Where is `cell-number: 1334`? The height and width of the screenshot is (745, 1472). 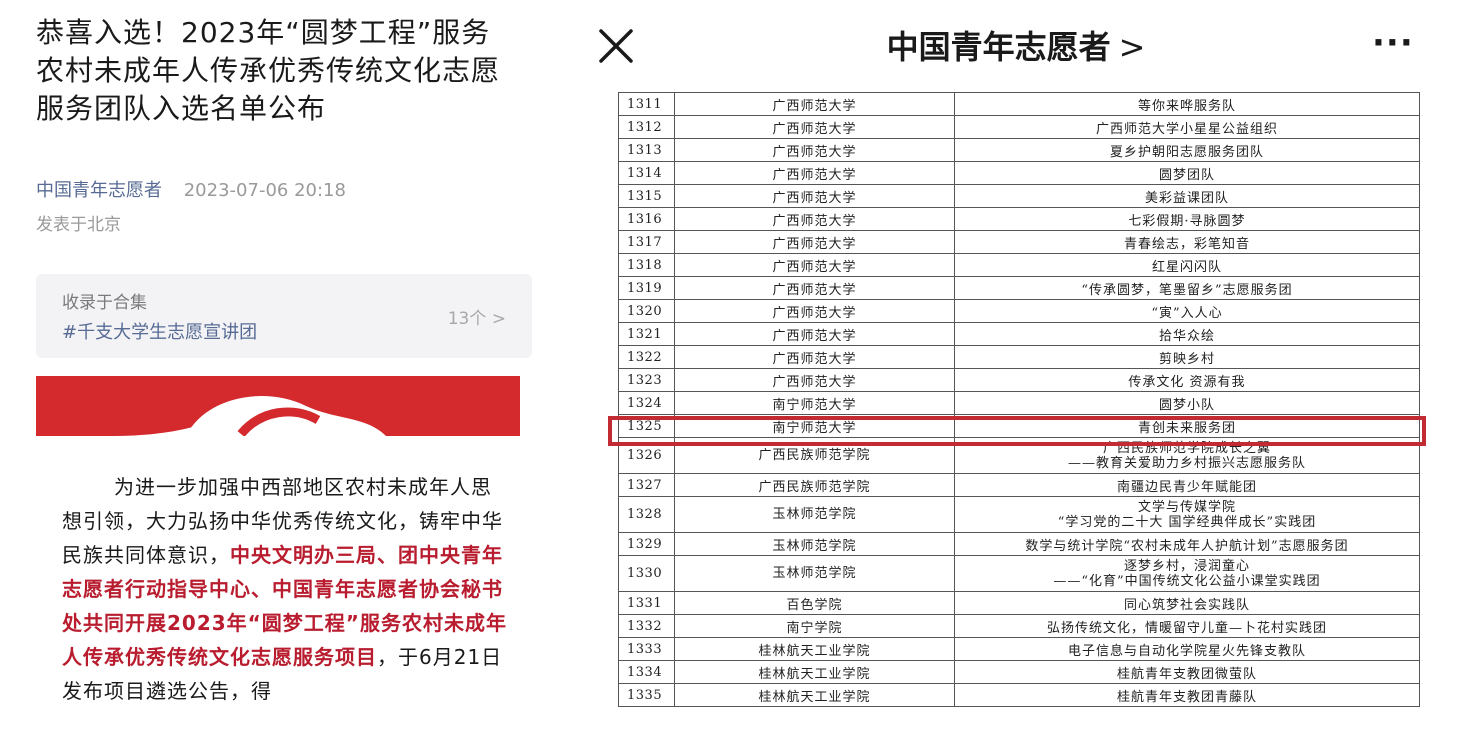 cell-number: 1334 is located at coordinates (646, 672).